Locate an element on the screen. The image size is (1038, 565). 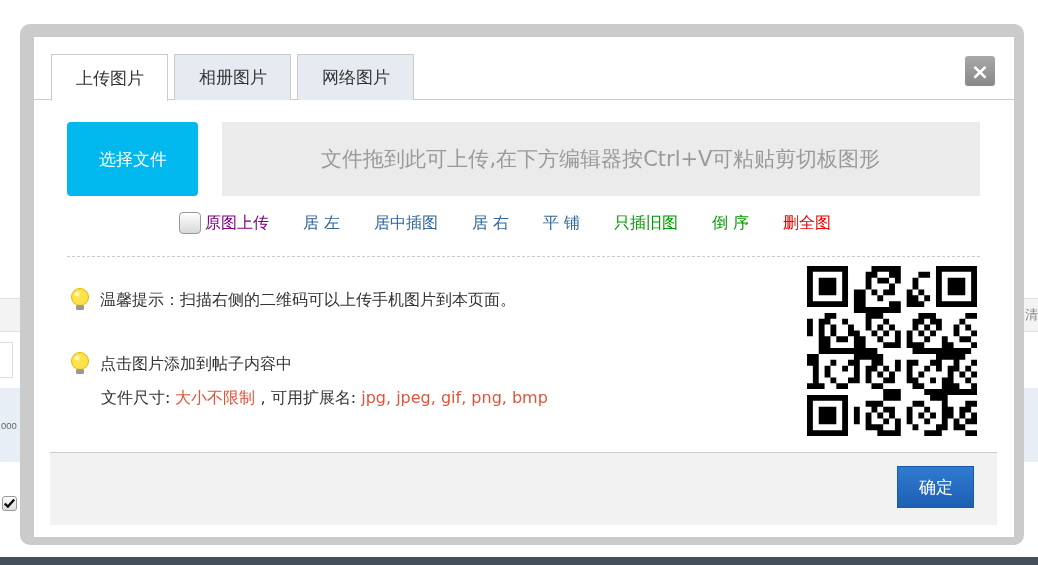
confirm-button: 确定 is located at coordinates (935, 487).